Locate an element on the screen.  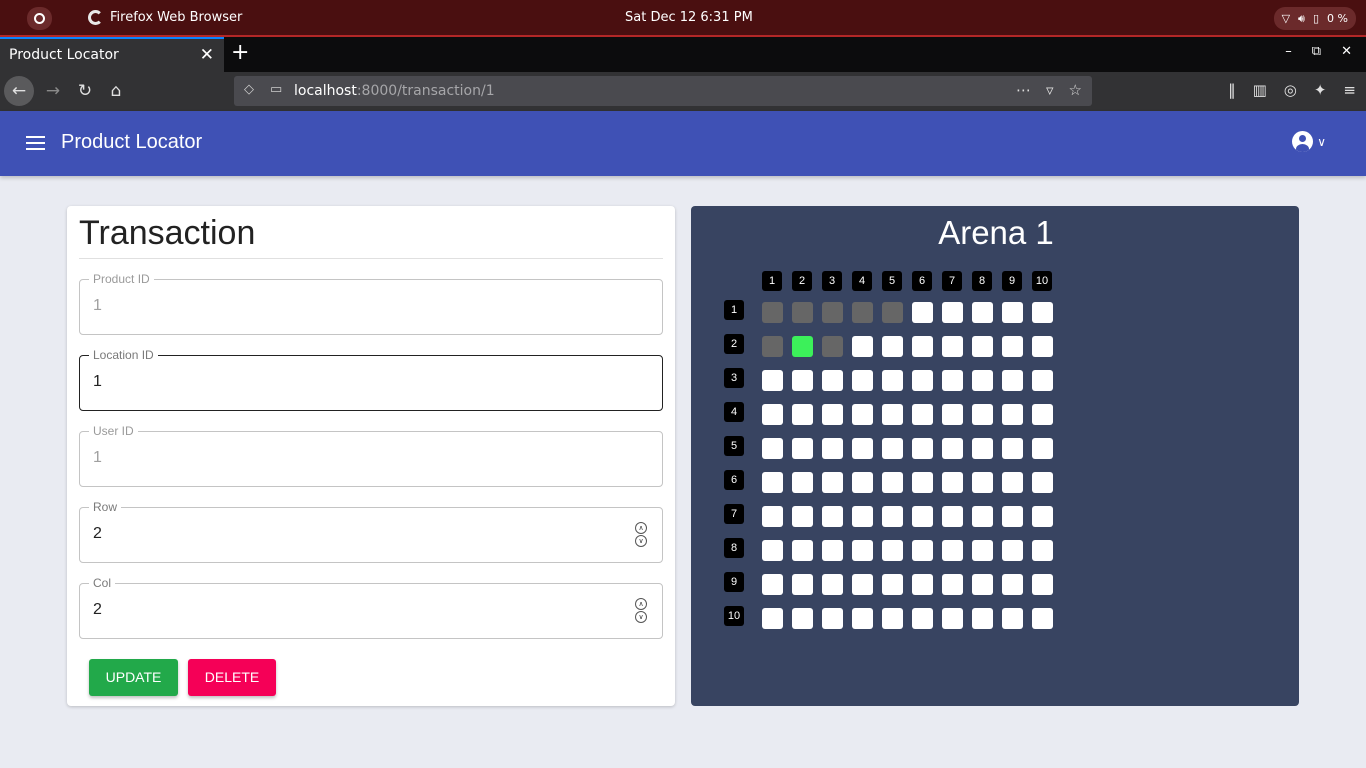
update-button: UPDATE is located at coordinates (133, 677).